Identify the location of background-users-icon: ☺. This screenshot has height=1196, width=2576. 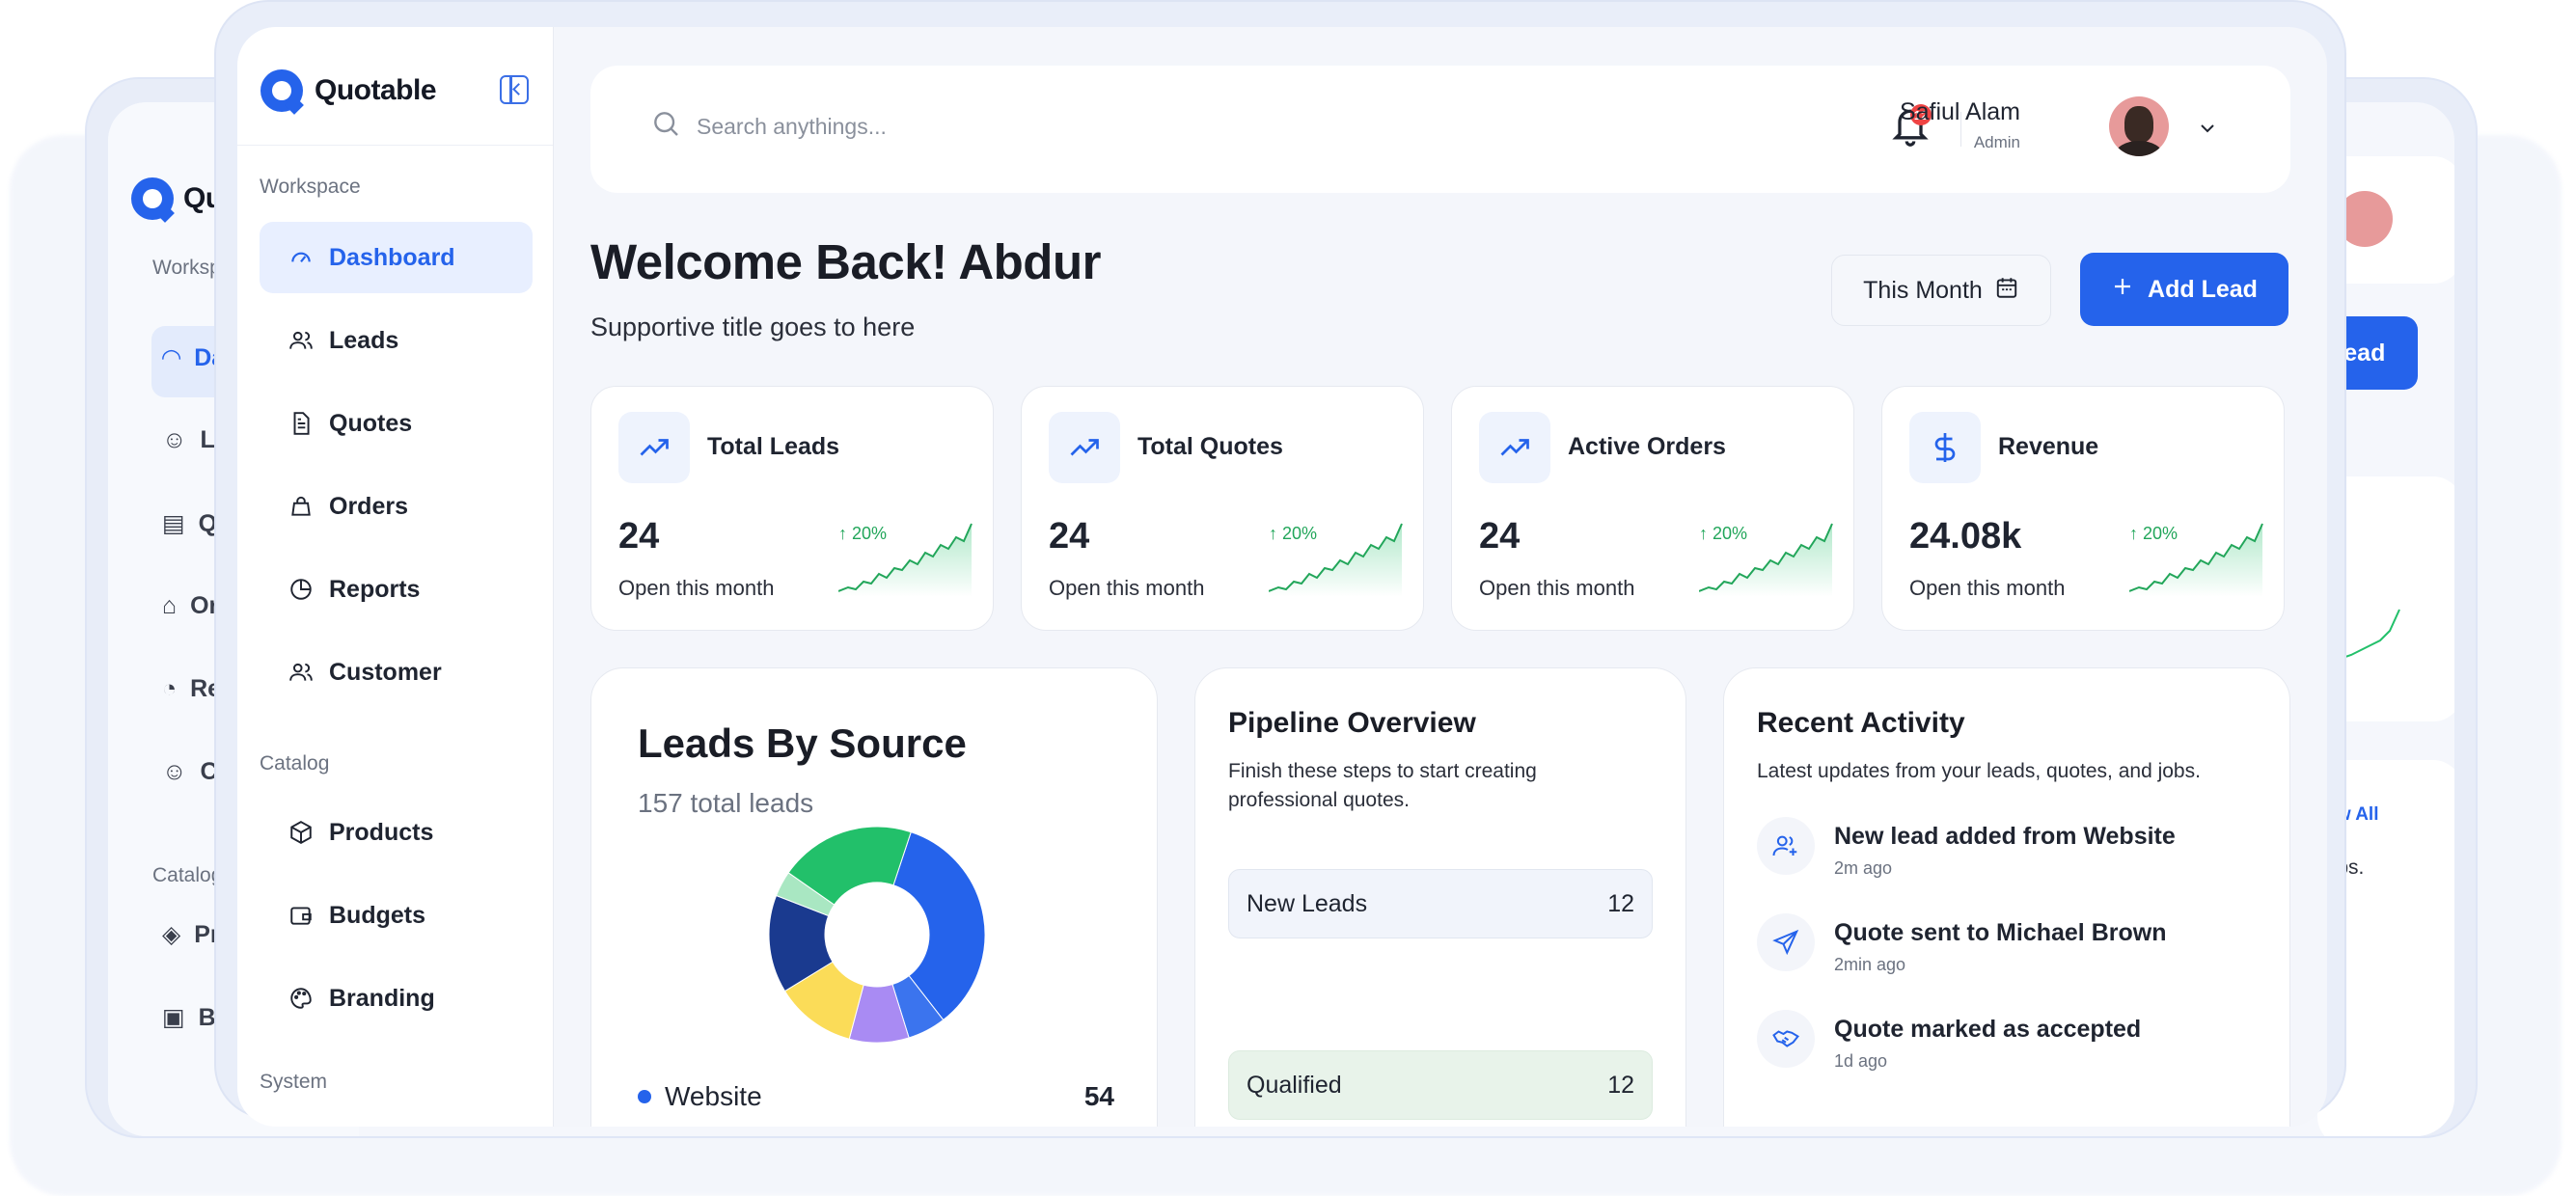
(174, 771).